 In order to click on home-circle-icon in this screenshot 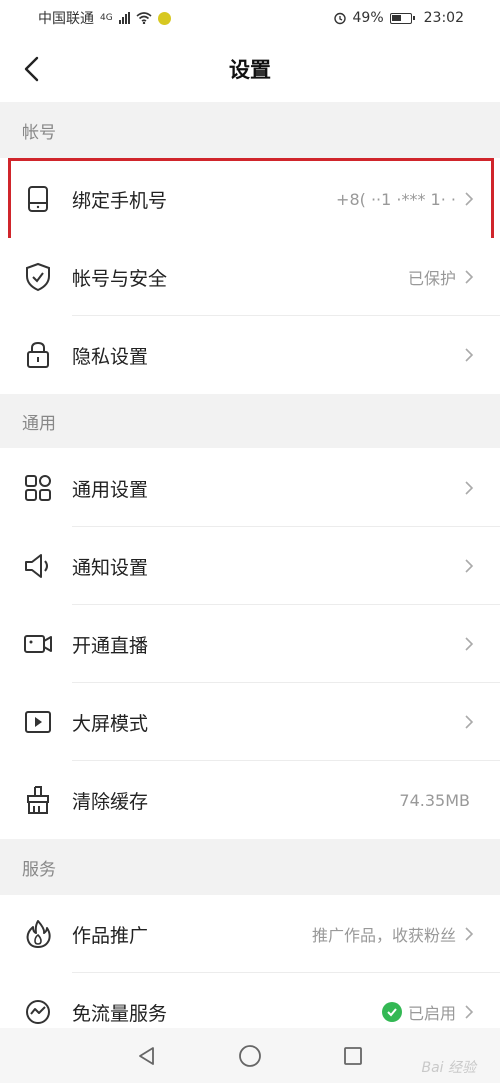, I will do `click(250, 1056)`.